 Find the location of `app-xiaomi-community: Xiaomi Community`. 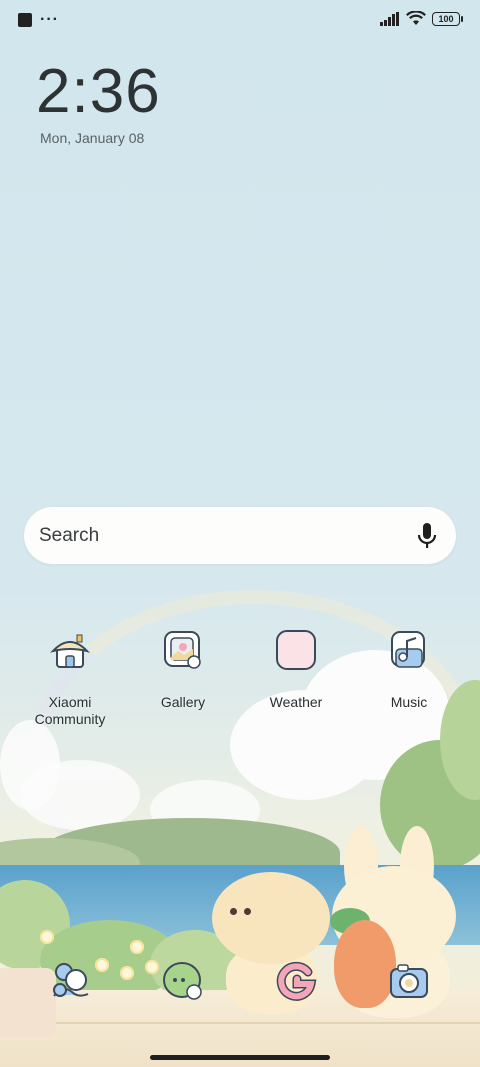

app-xiaomi-community: Xiaomi Community is located at coordinates (70, 677).